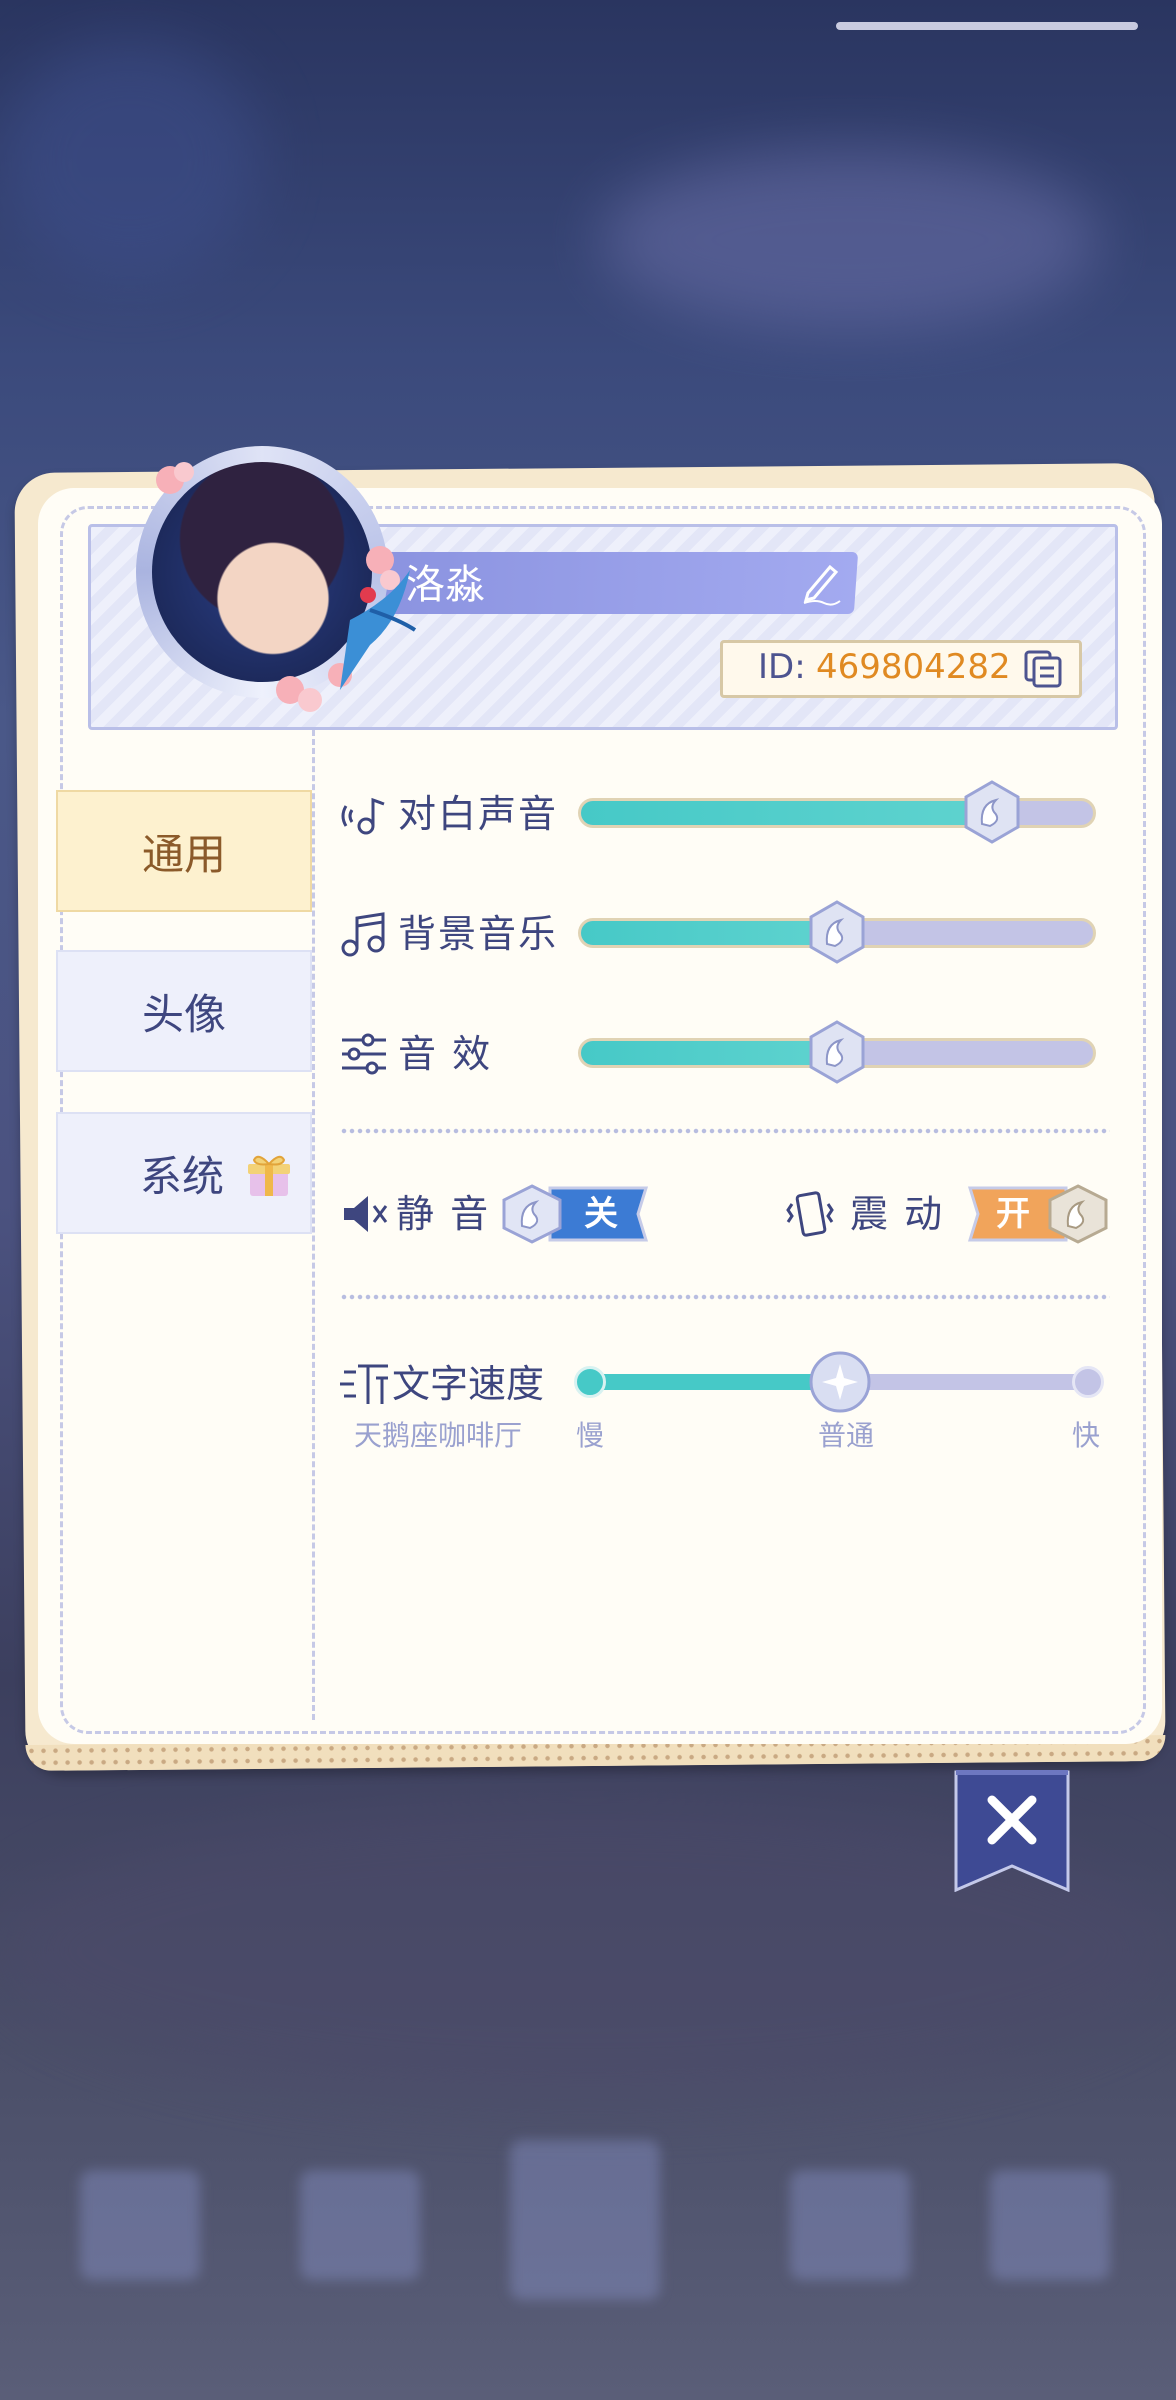 The width and height of the screenshot is (1176, 2400). What do you see at coordinates (710, 1382) in the screenshot?
I see `text-speed-fill` at bounding box center [710, 1382].